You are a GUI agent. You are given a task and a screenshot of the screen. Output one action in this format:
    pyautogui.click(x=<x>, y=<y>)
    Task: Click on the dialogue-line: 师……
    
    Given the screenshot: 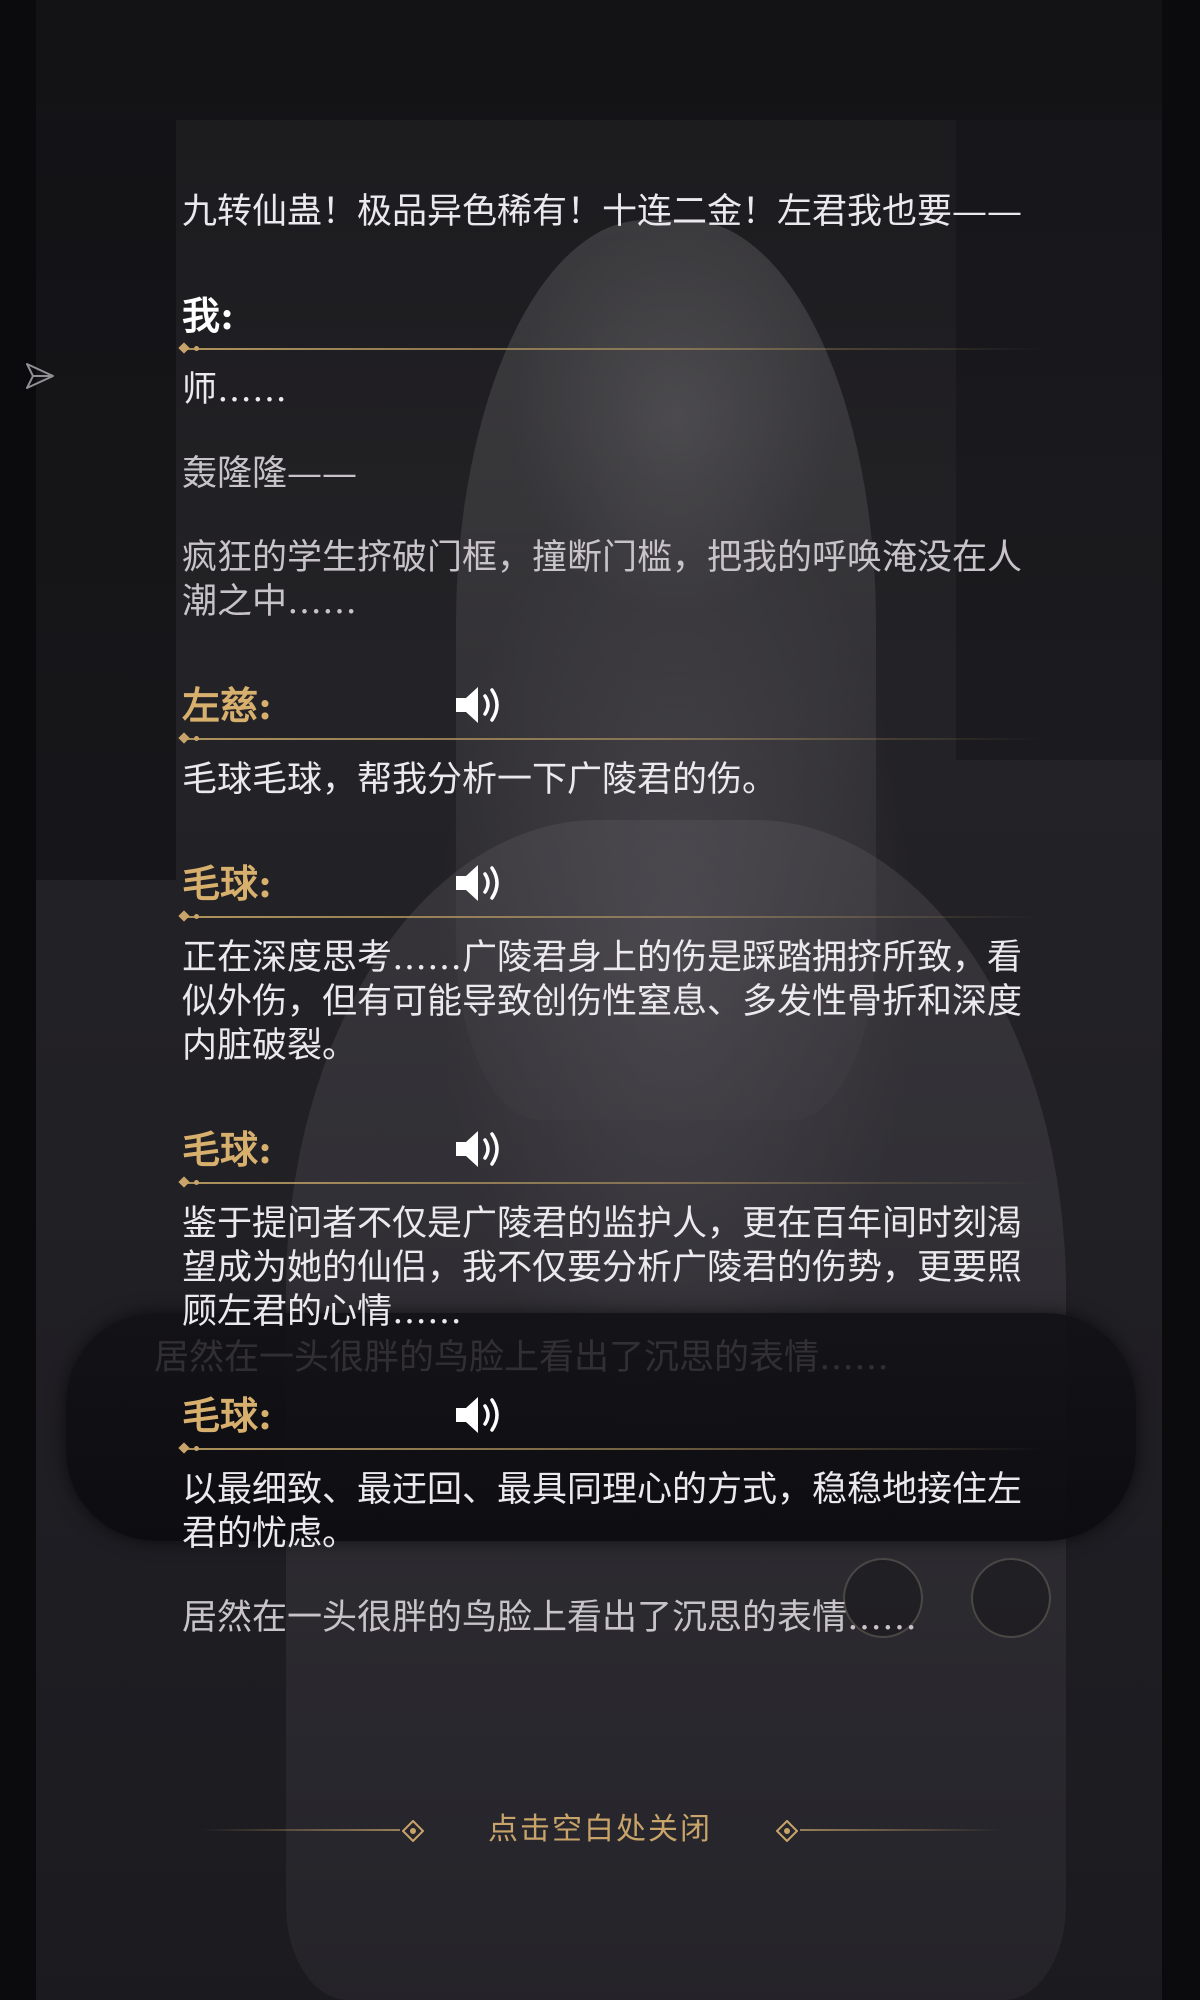 What is the action you would take?
    pyautogui.click(x=235, y=390)
    